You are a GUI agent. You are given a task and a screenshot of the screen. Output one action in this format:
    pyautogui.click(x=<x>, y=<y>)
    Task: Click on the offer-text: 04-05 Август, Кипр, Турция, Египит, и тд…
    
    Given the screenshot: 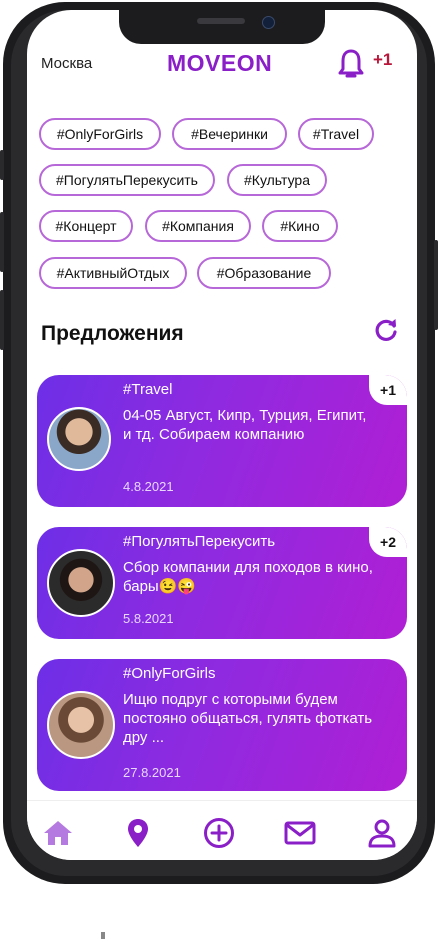 What is the action you would take?
    pyautogui.click(x=245, y=425)
    